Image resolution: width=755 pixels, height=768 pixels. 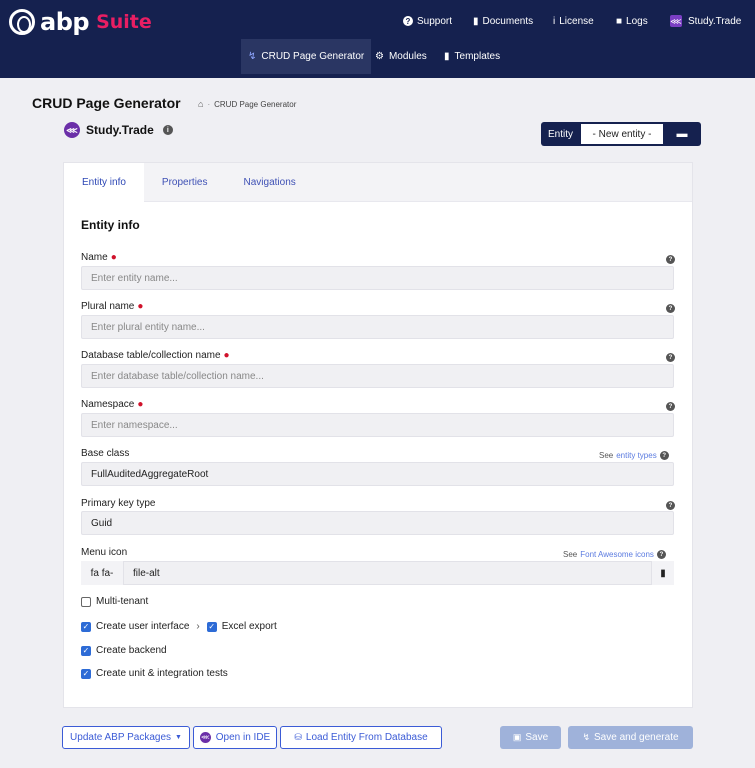 I want to click on info-icon: i, so click(x=554, y=21).